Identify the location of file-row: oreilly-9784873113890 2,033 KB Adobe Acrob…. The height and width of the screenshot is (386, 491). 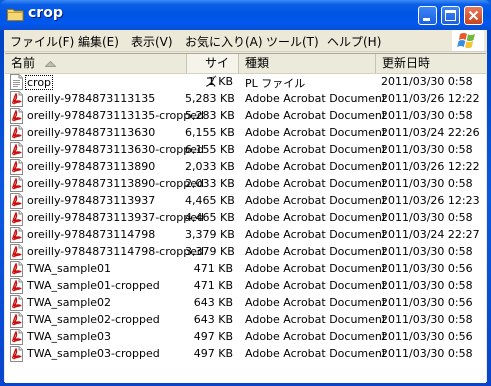
(245, 167).